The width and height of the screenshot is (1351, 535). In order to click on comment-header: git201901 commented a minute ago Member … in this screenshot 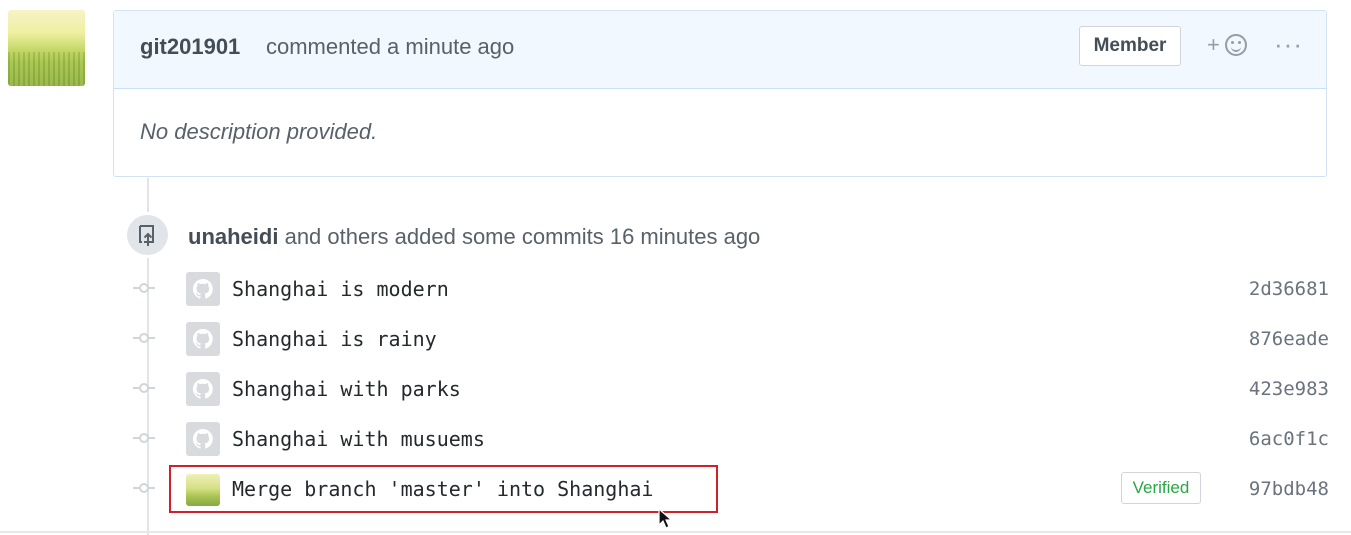, I will do `click(720, 50)`.